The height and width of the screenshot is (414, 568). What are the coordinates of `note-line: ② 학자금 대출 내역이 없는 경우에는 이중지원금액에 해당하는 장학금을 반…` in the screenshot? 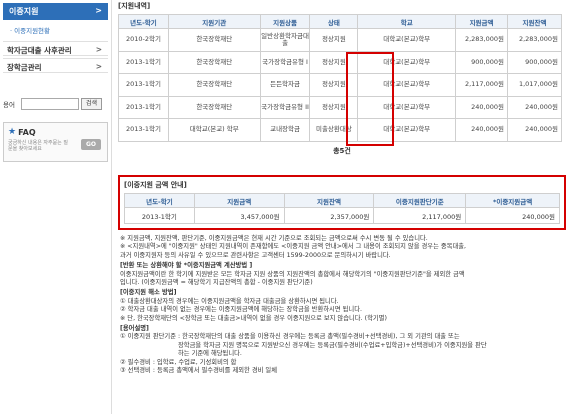 It's located at (241, 310).